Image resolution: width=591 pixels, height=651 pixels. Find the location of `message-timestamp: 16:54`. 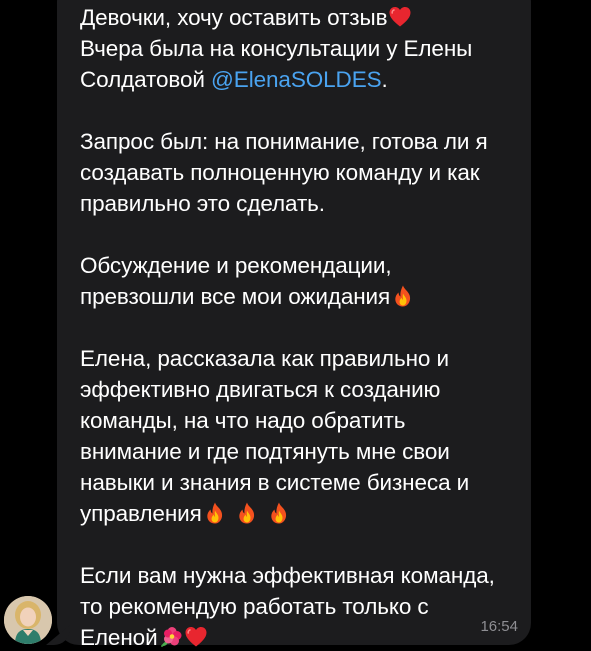

message-timestamp: 16:54 is located at coordinates (499, 626).